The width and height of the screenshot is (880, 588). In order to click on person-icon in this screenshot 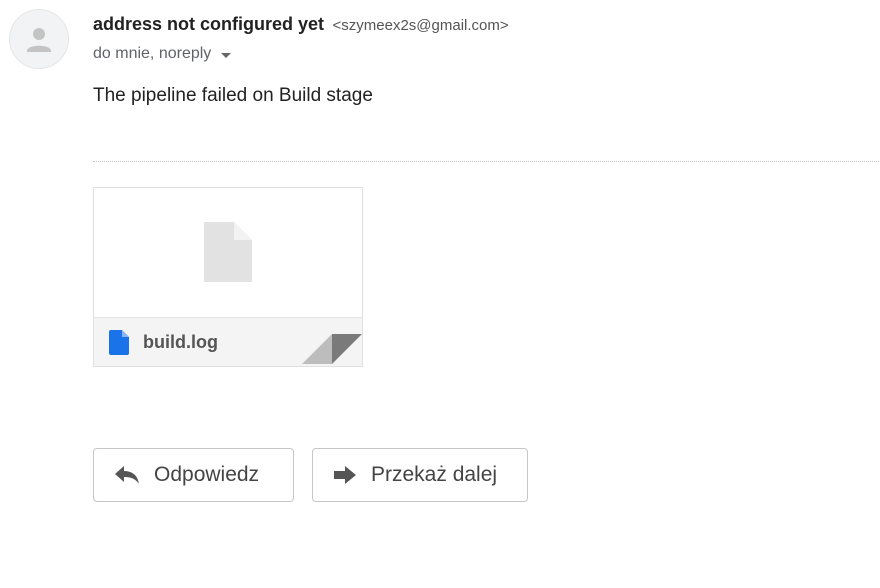, I will do `click(39, 40)`.